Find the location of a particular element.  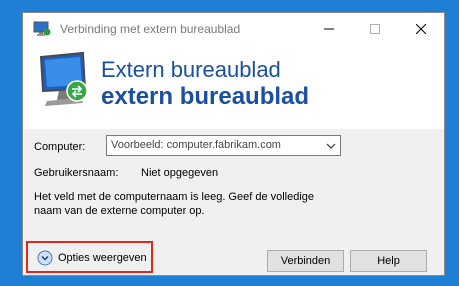

chevron-down-icon is located at coordinates (331, 146).